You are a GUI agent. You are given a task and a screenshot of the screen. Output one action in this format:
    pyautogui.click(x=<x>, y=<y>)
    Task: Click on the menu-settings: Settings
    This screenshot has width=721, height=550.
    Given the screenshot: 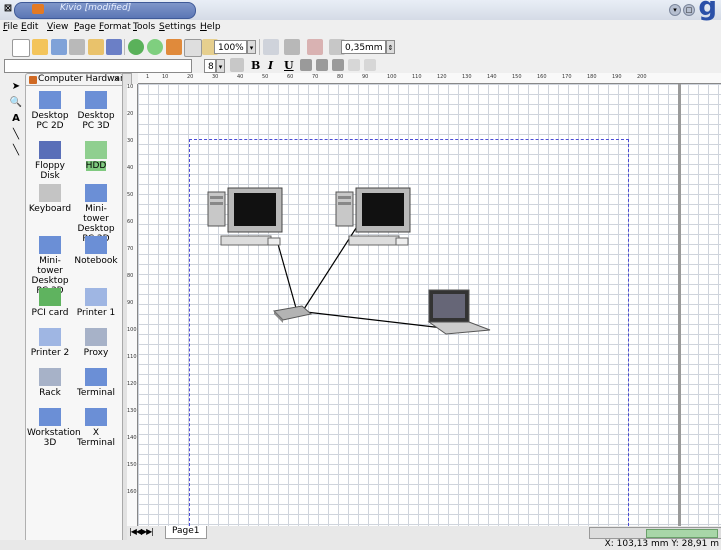 What is the action you would take?
    pyautogui.click(x=177, y=27)
    